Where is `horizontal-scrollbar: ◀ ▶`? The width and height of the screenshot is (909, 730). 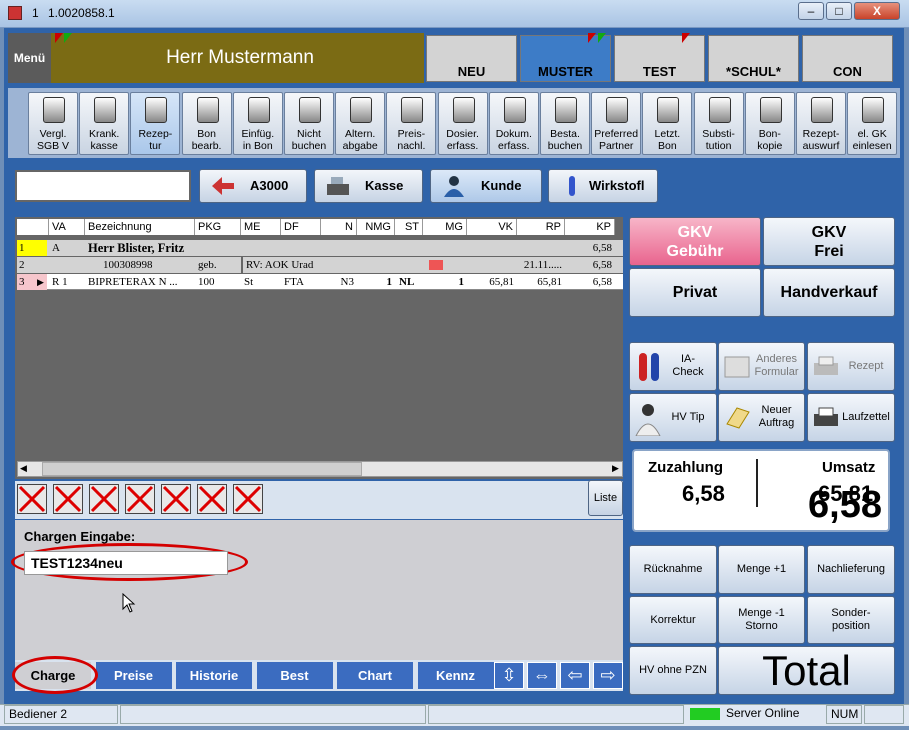
horizontal-scrollbar: ◀ ▶ is located at coordinates (320, 469).